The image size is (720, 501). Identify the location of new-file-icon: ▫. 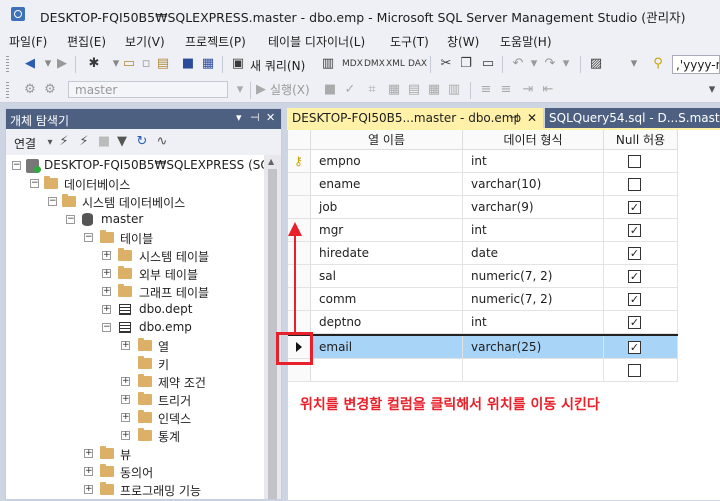
(146, 64).